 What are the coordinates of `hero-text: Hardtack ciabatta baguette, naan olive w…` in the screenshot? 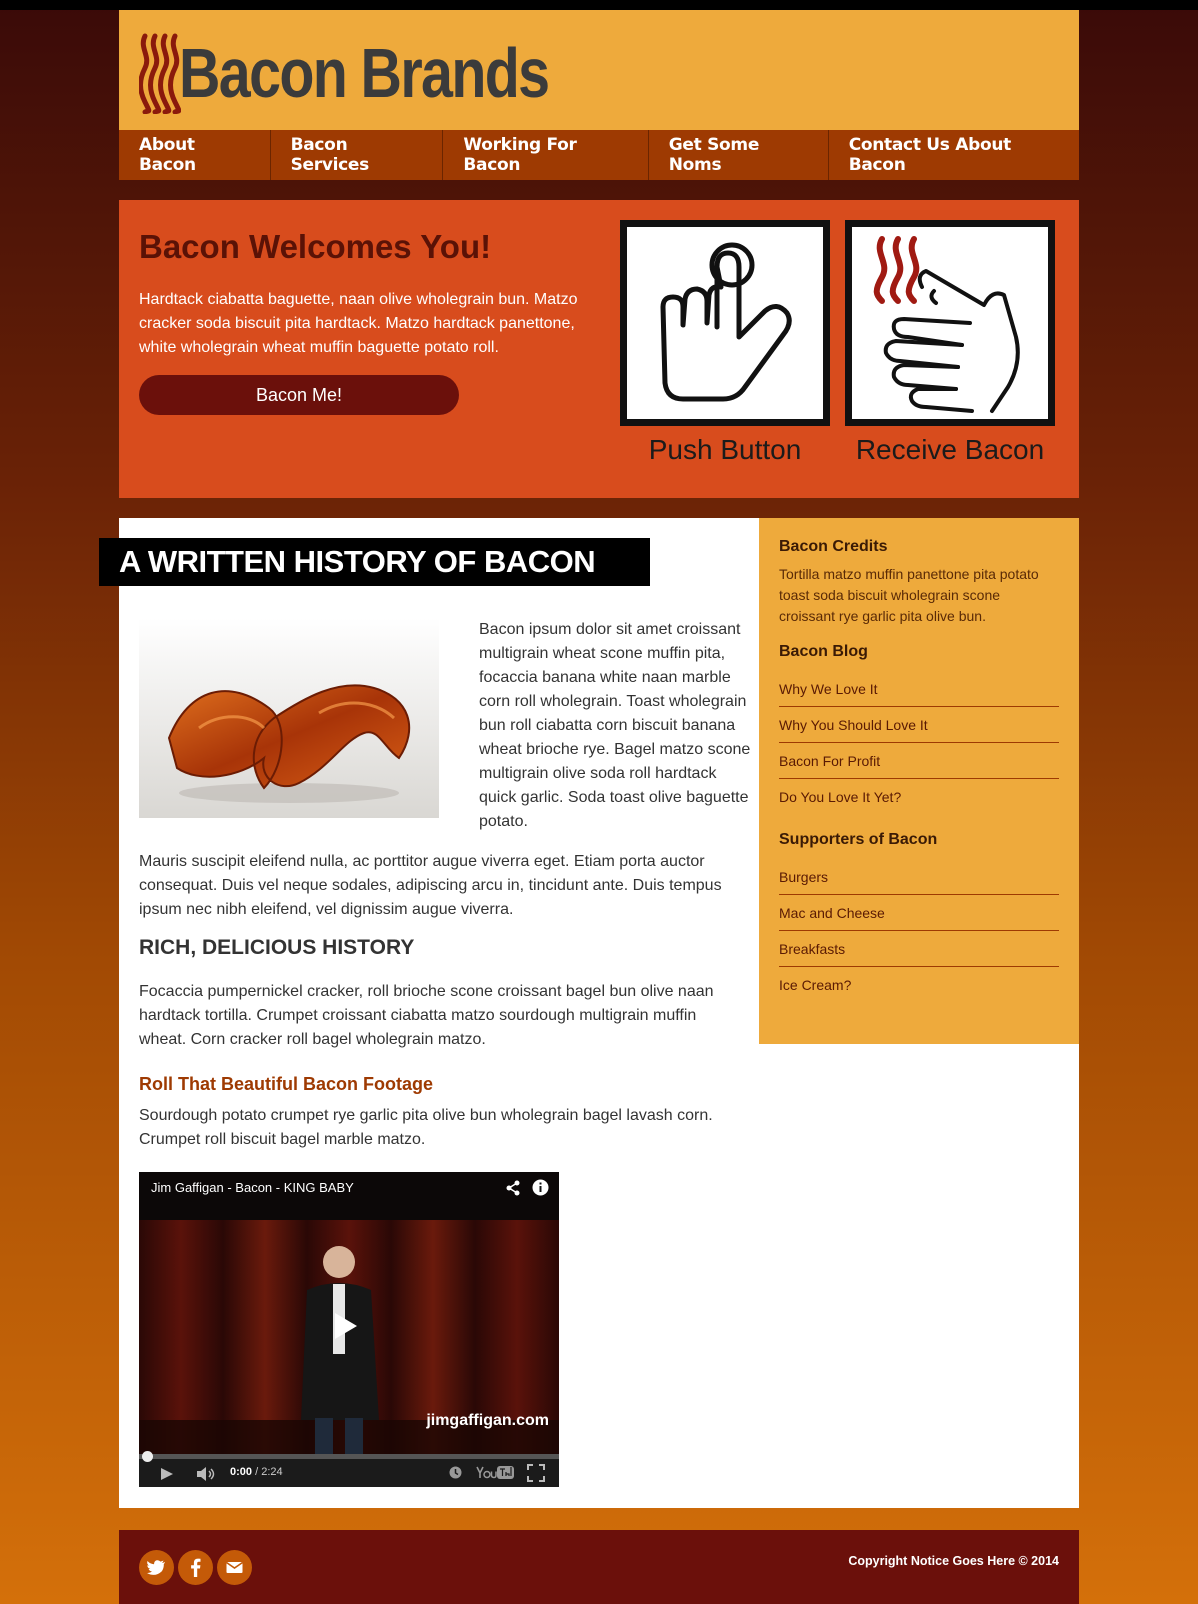 It's located at (358, 323).